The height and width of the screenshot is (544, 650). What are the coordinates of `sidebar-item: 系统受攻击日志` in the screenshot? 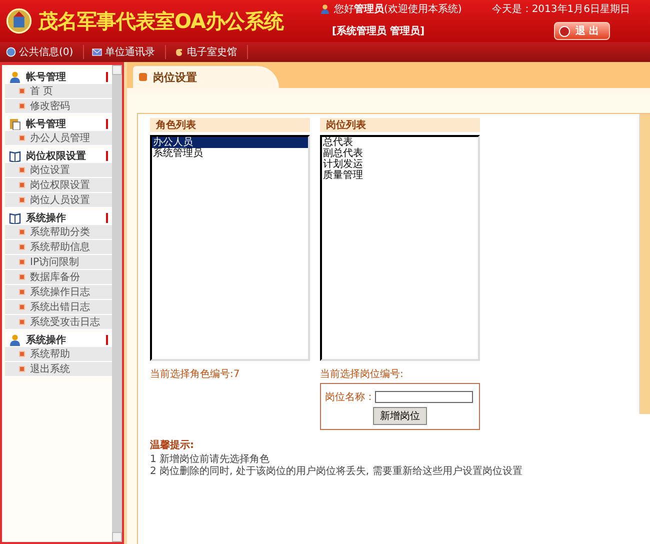 It's located at (58, 322).